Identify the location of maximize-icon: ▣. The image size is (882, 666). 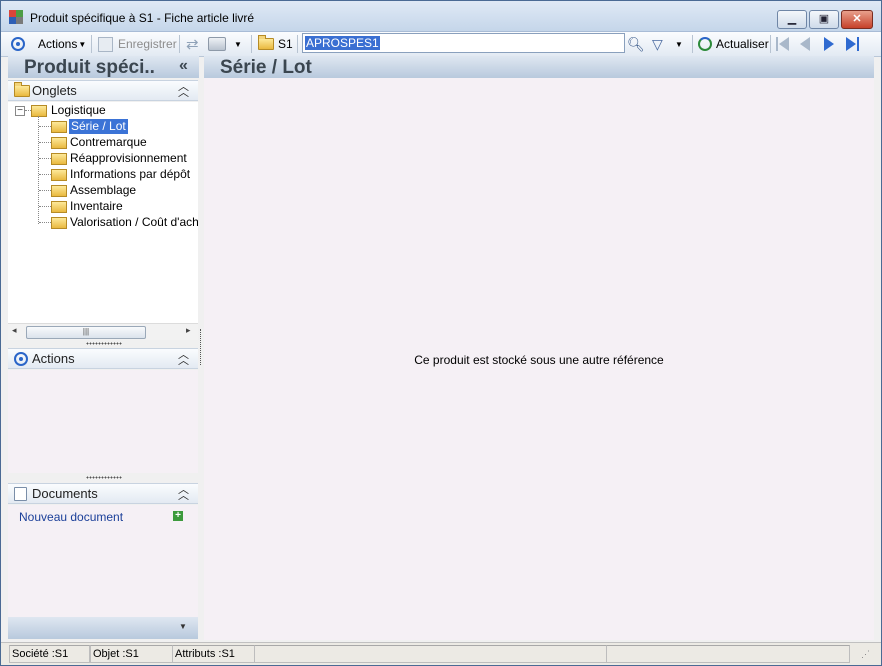
(824, 19).